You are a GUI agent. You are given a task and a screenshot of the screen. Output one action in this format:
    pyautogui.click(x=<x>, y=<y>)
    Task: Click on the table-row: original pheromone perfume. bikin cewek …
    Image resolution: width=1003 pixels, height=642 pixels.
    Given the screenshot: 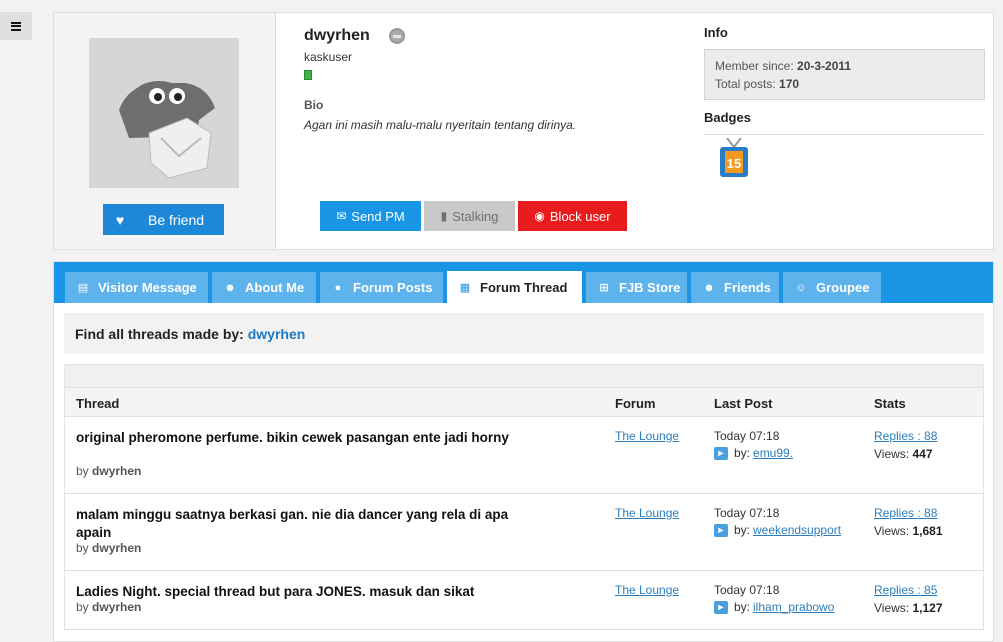 What is the action you would take?
    pyautogui.click(x=524, y=455)
    